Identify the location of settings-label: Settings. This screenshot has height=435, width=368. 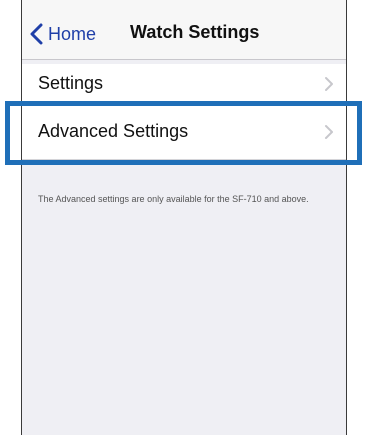
(71, 83).